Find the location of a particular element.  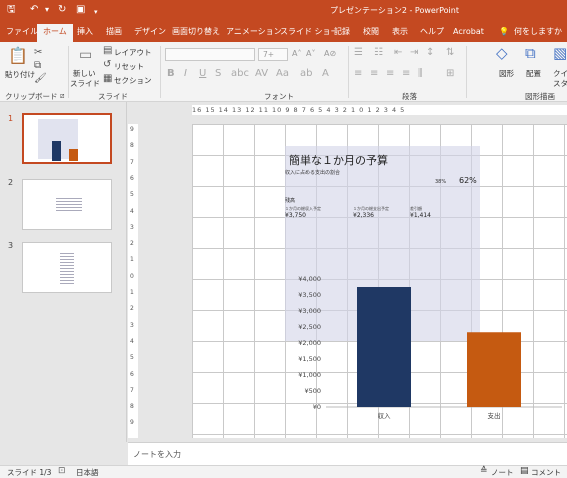

decrease-indent-icon: ⇤ is located at coordinates (398, 53).